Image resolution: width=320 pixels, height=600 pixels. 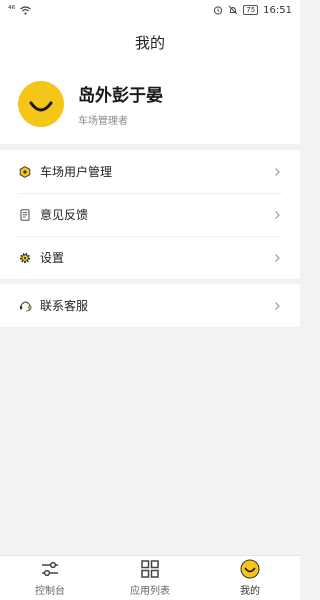 I want to click on menu-item-label: 意见反馈, so click(x=64, y=215).